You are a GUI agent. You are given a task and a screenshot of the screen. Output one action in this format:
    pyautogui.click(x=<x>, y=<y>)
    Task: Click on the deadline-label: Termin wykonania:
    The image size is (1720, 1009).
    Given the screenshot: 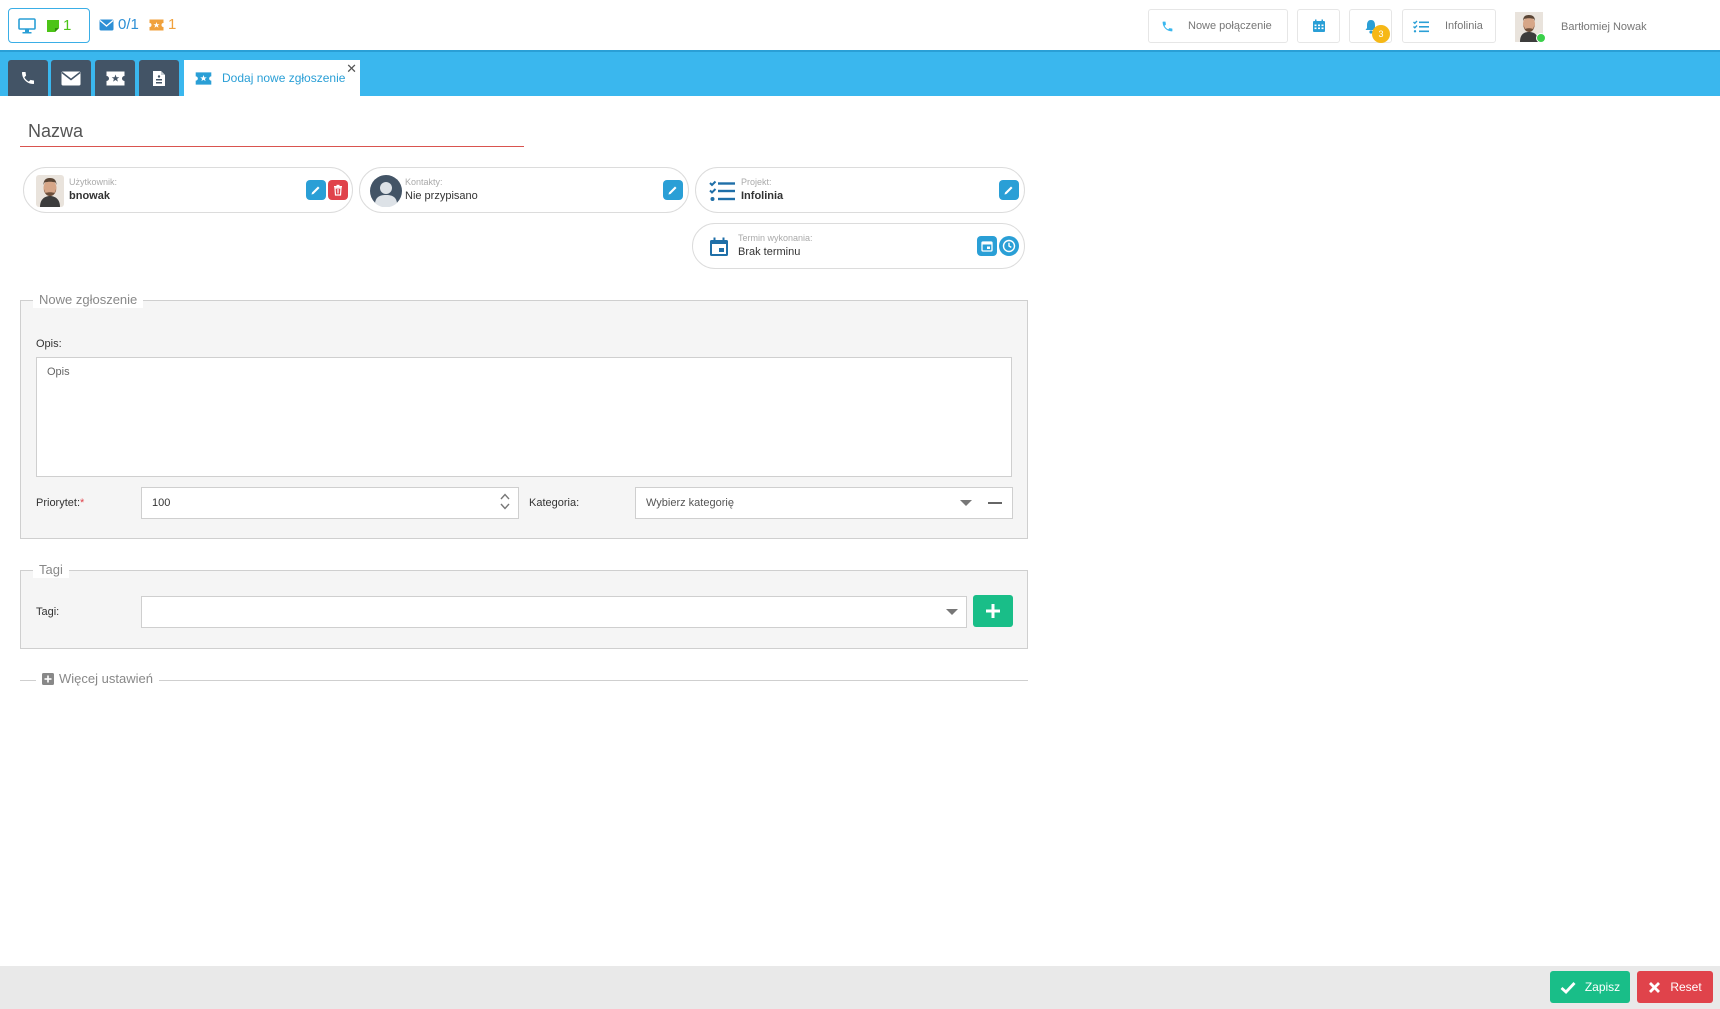 What is the action you would take?
    pyautogui.click(x=775, y=238)
    